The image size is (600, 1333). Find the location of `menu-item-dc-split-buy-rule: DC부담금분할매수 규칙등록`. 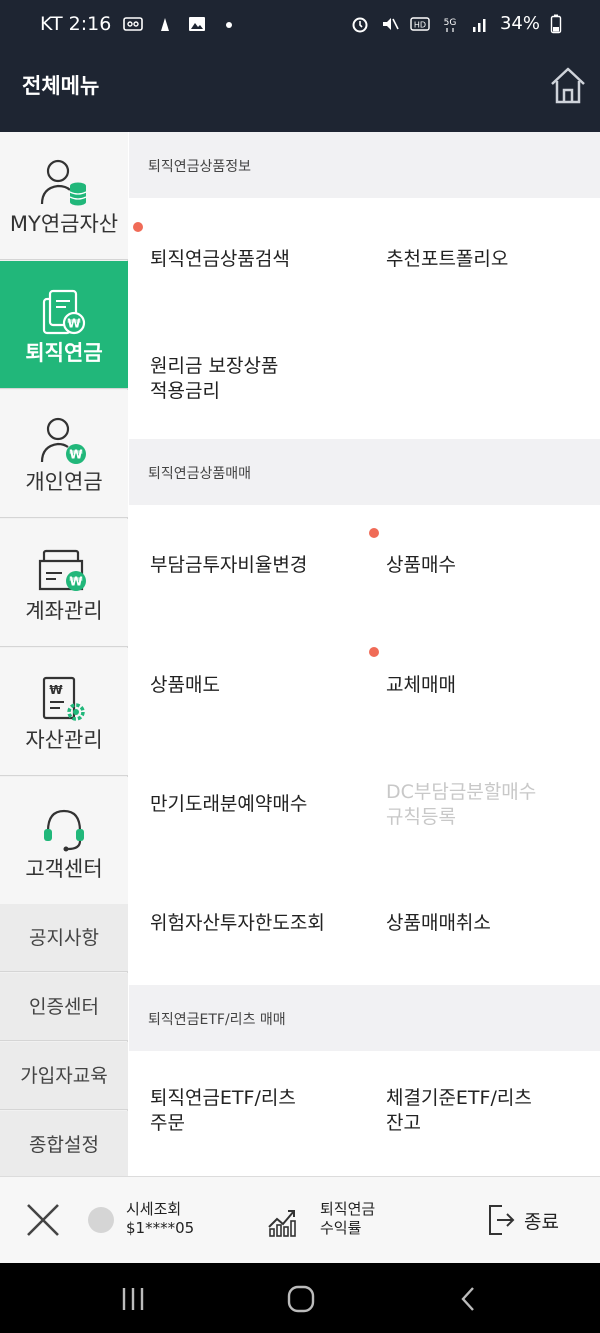

menu-item-dc-split-buy-rule: DC부담금분할매수 규칙등록 is located at coordinates (461, 804).